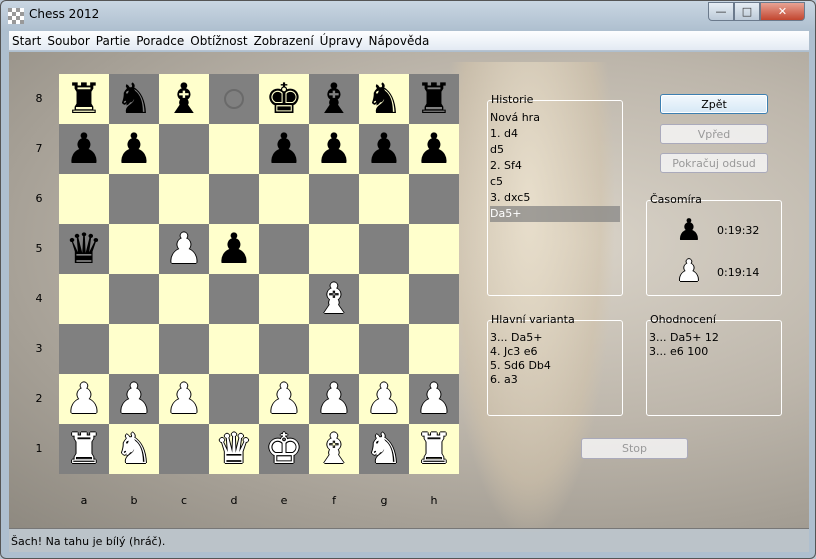 The image size is (816, 559). What do you see at coordinates (334, 249) in the screenshot?
I see `square-f5` at bounding box center [334, 249].